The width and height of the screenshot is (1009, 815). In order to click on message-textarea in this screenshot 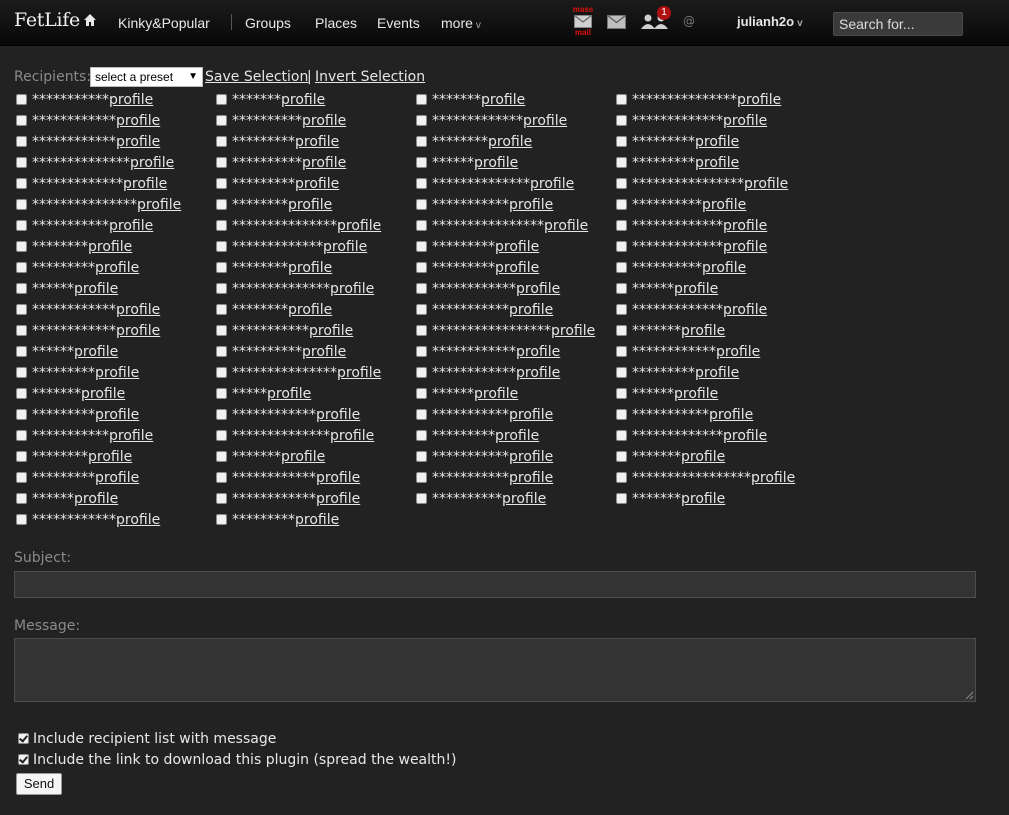, I will do `click(495, 670)`.